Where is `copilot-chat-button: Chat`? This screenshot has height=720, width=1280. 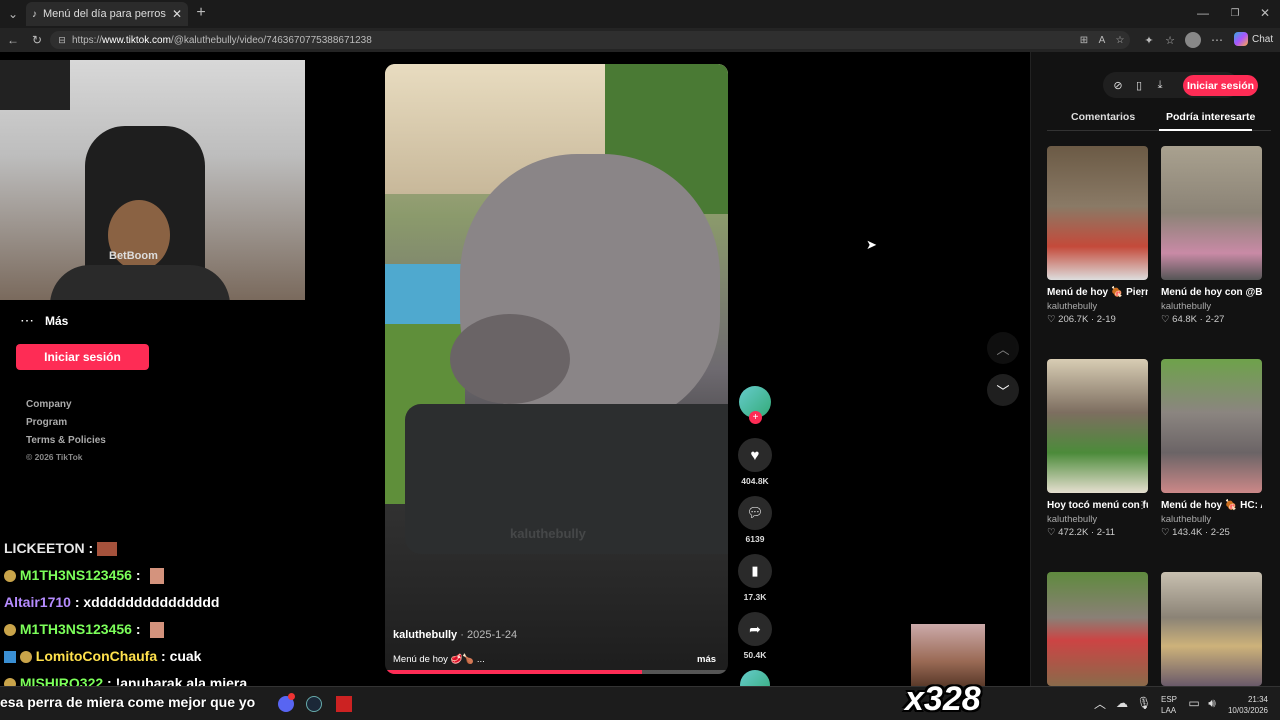
copilot-chat-button: Chat is located at coordinates (1253, 39).